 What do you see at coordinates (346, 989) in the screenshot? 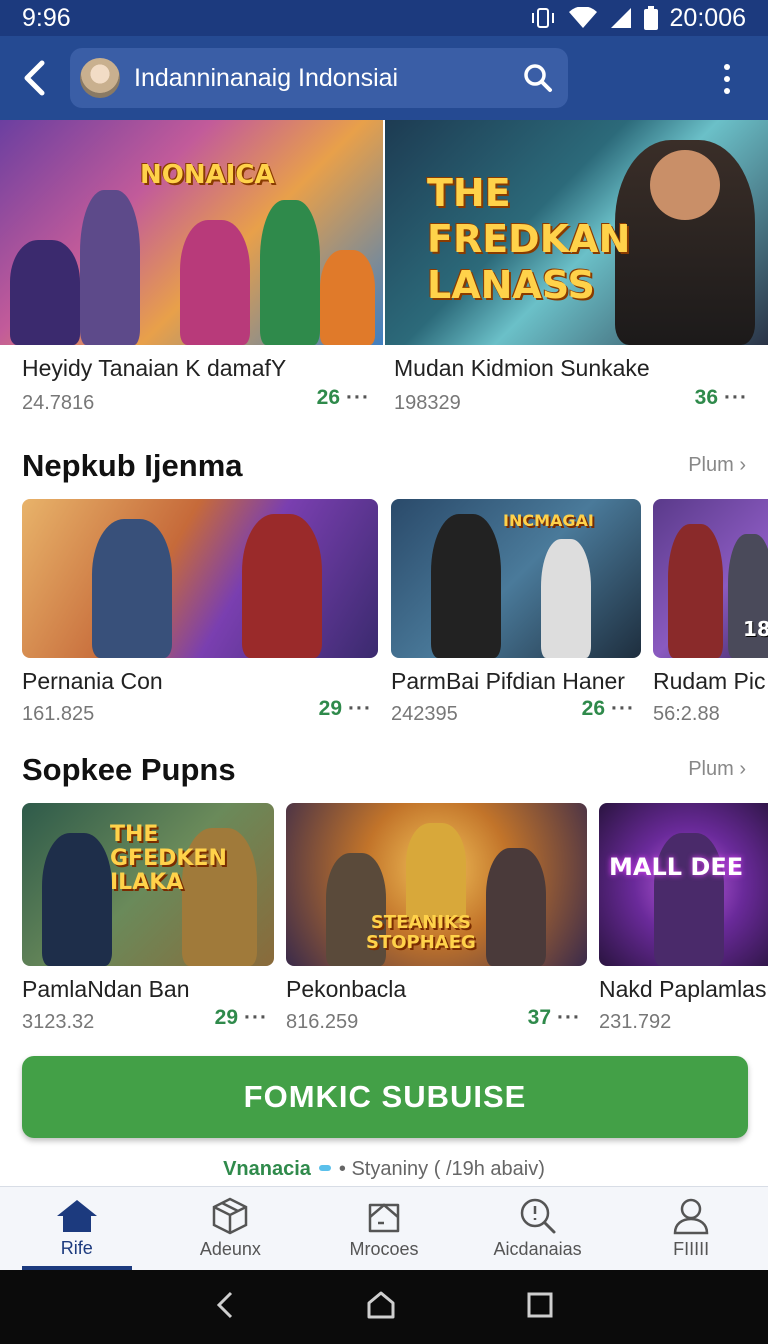
I see `card-title: Pekonbacla` at bounding box center [346, 989].